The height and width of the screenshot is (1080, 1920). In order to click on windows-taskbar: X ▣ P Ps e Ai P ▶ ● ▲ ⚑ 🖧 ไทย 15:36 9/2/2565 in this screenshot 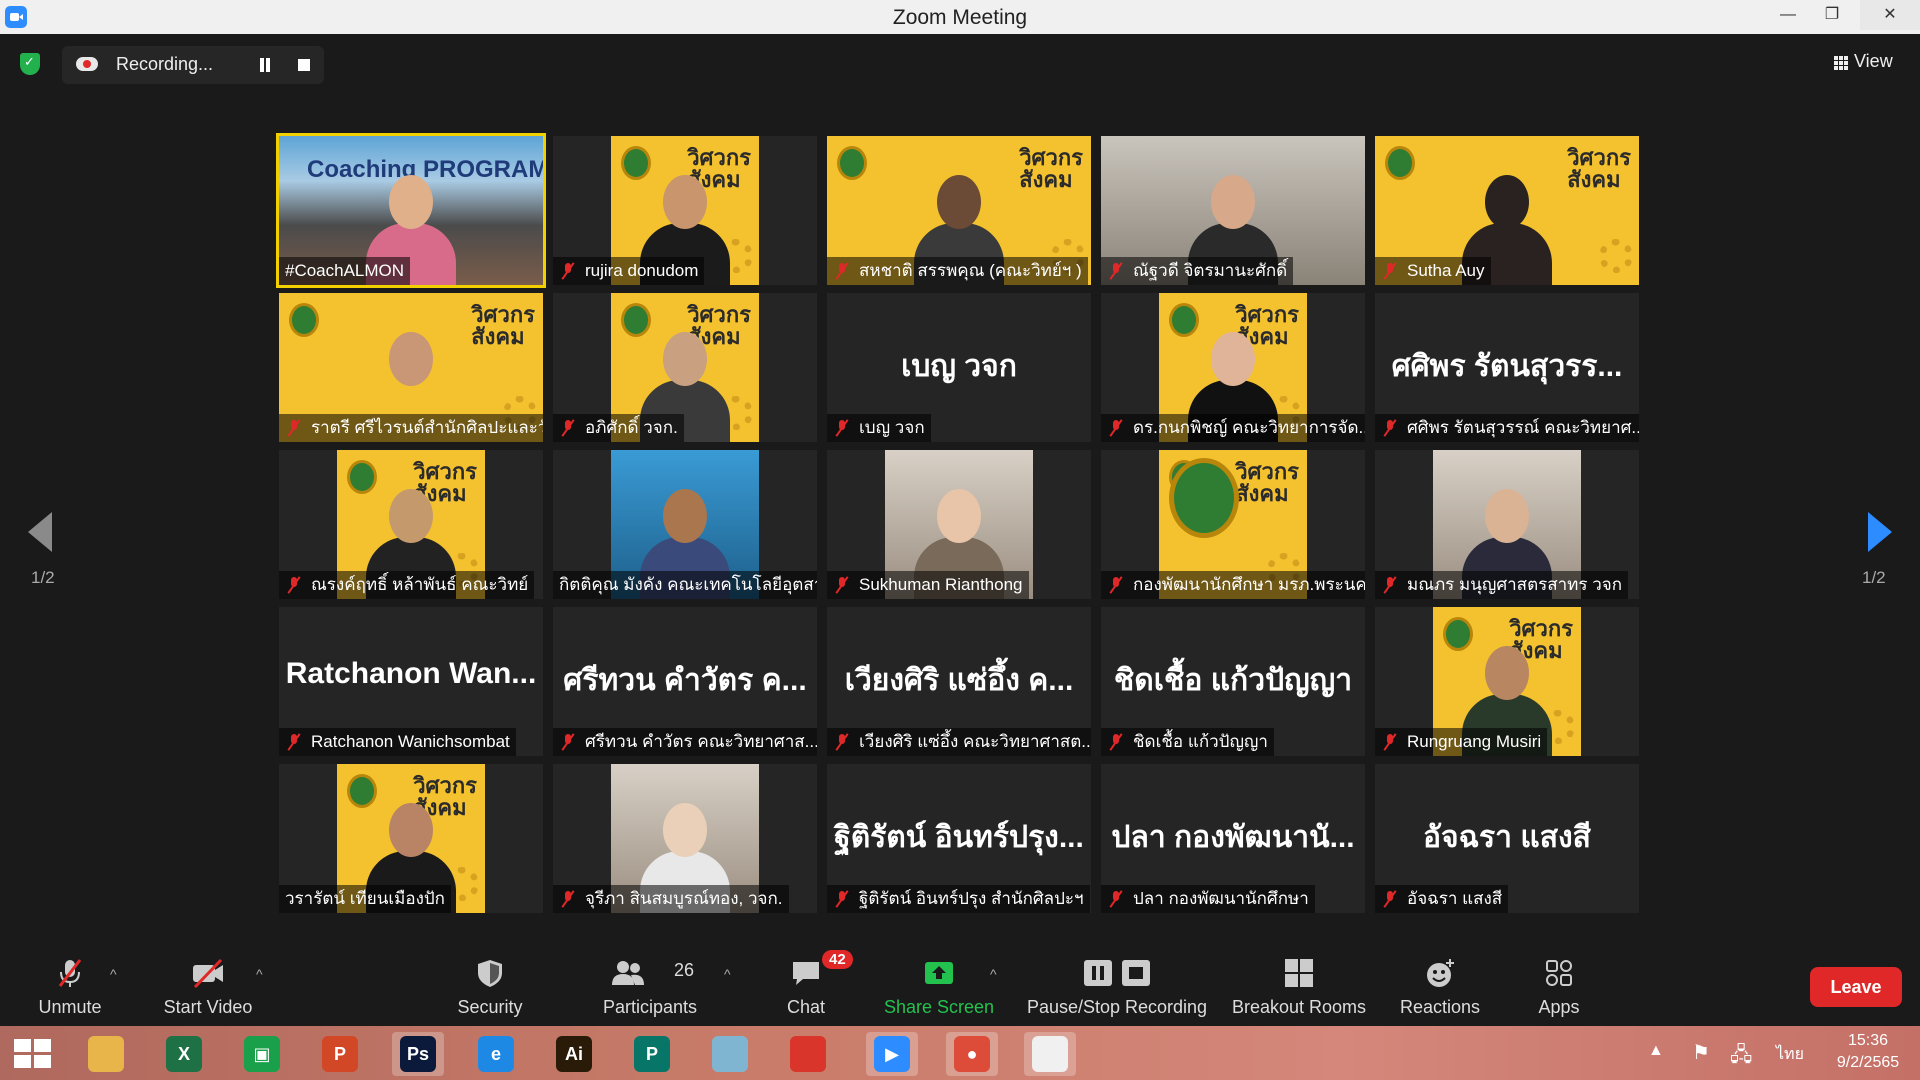, I will do `click(960, 1053)`.